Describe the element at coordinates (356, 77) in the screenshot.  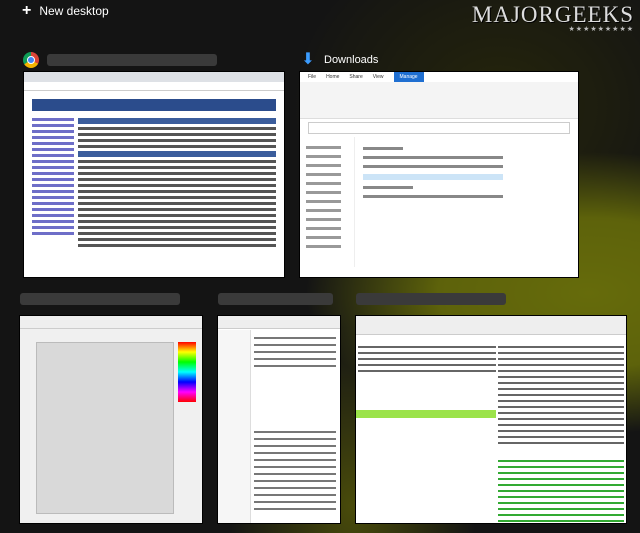
I see `tab-share: Share` at that location.